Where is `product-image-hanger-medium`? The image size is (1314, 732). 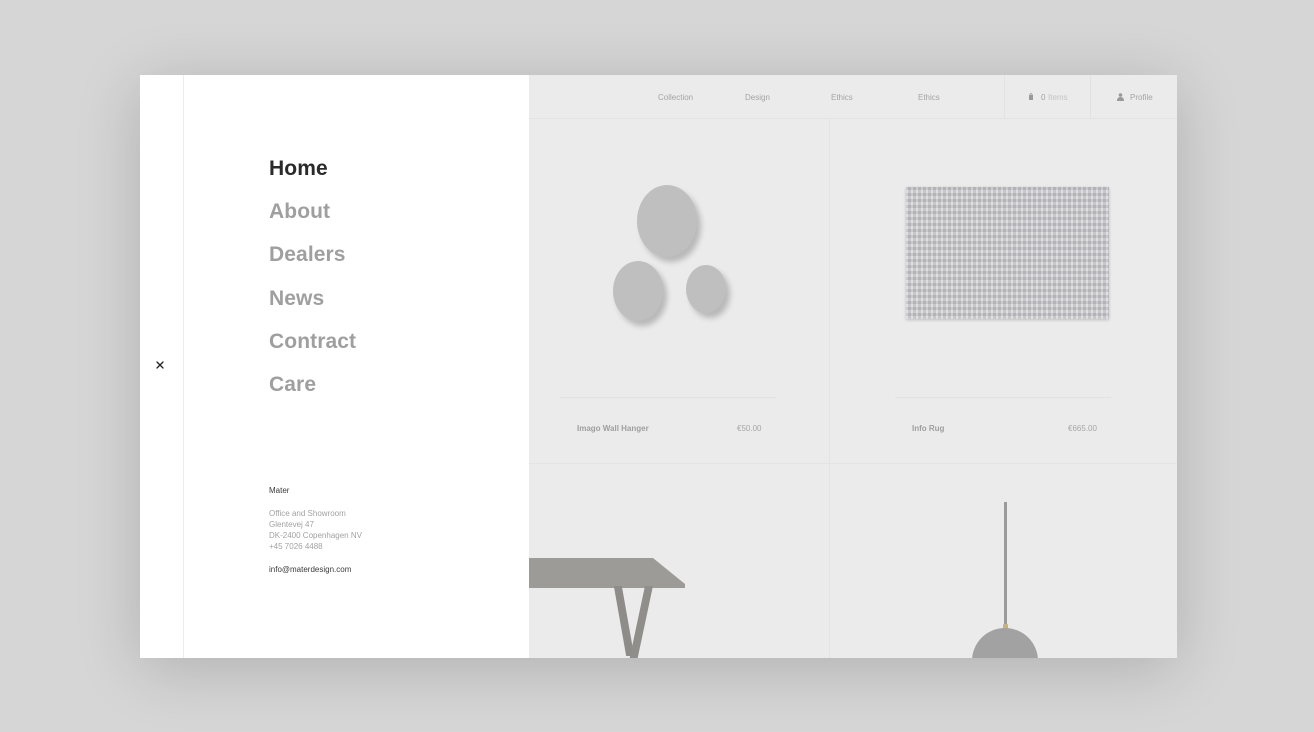 product-image-hanger-medium is located at coordinates (706, 289).